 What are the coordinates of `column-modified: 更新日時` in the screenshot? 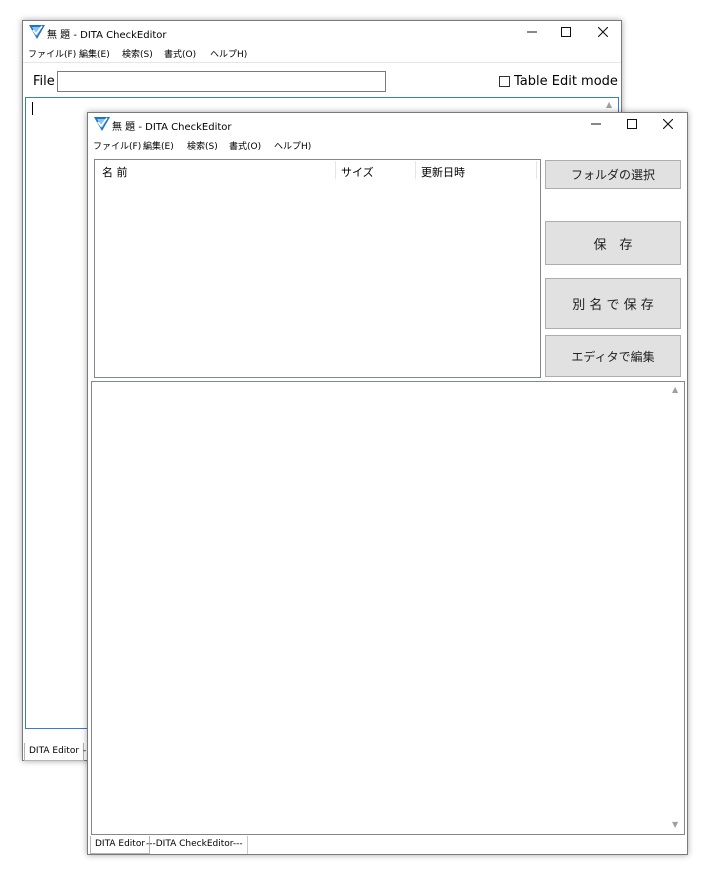 It's located at (443, 172).